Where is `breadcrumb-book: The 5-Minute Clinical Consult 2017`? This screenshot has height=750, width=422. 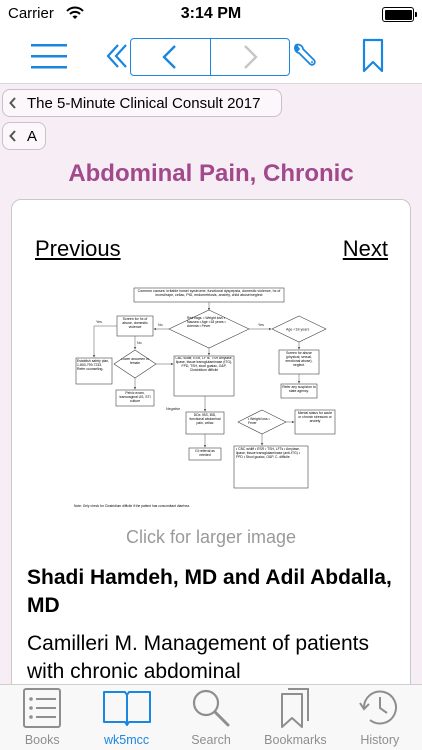
breadcrumb-book: The 5-Minute Clinical Consult 2017 is located at coordinates (142, 103).